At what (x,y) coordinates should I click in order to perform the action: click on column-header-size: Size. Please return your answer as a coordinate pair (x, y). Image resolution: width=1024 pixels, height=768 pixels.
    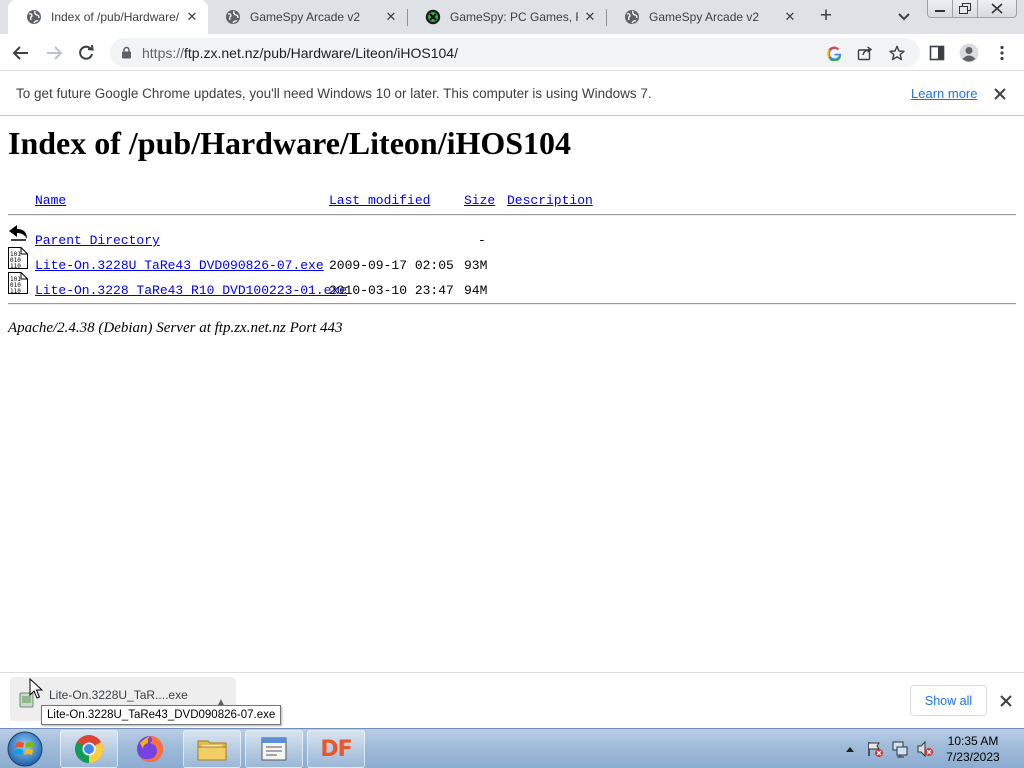
    Looking at the image, I should click on (479, 200).